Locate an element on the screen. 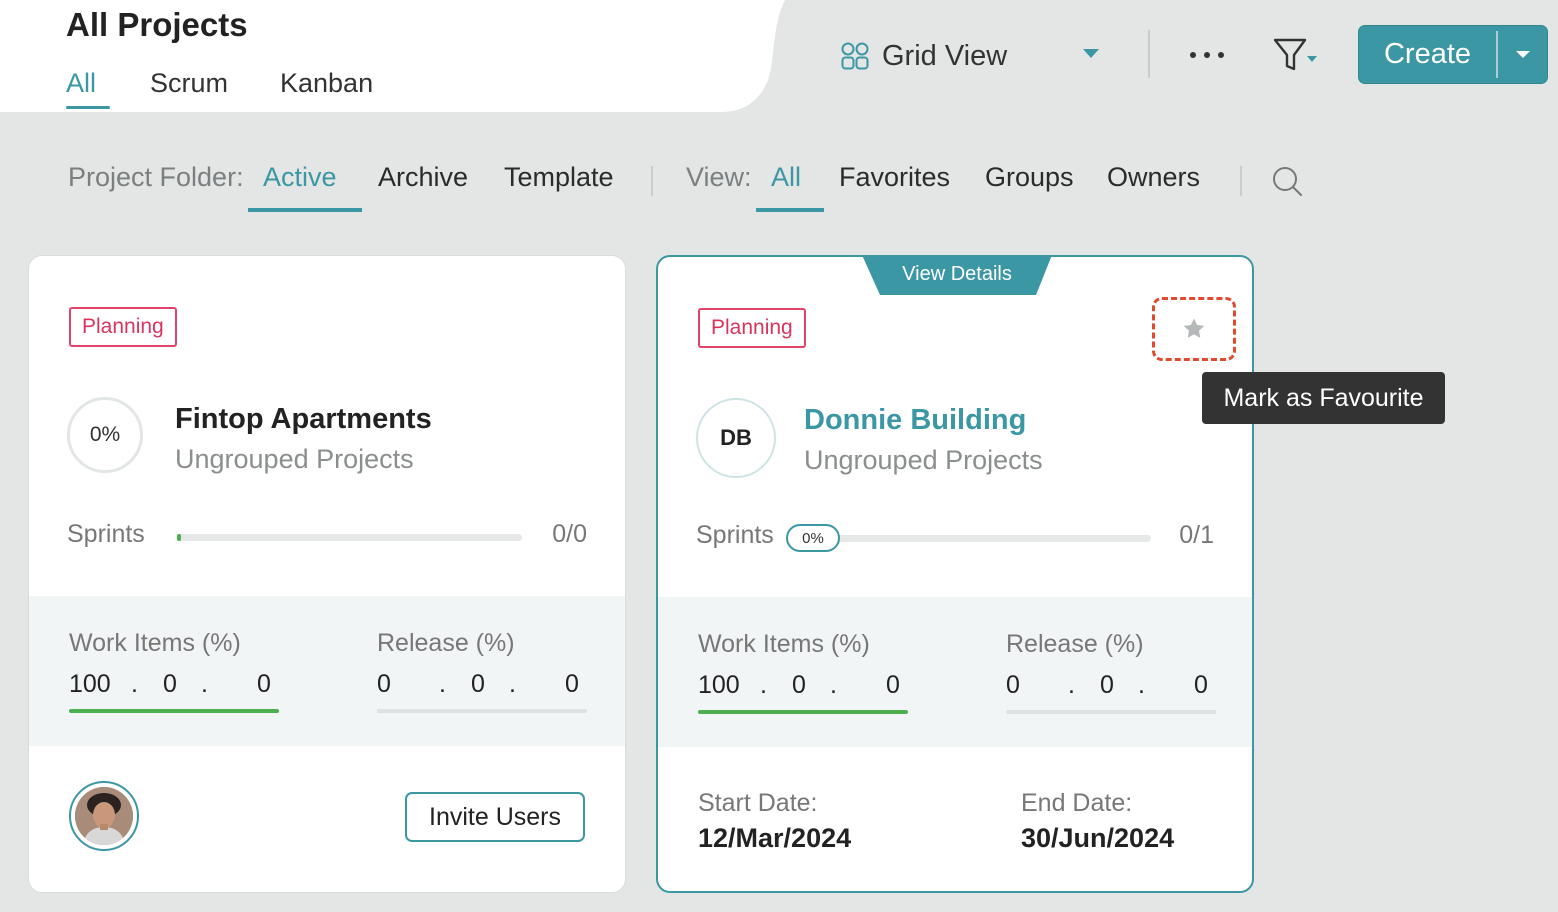 Image resolution: width=1558 pixels, height=912 pixels. sprint-progress-pill: 0% is located at coordinates (813, 538).